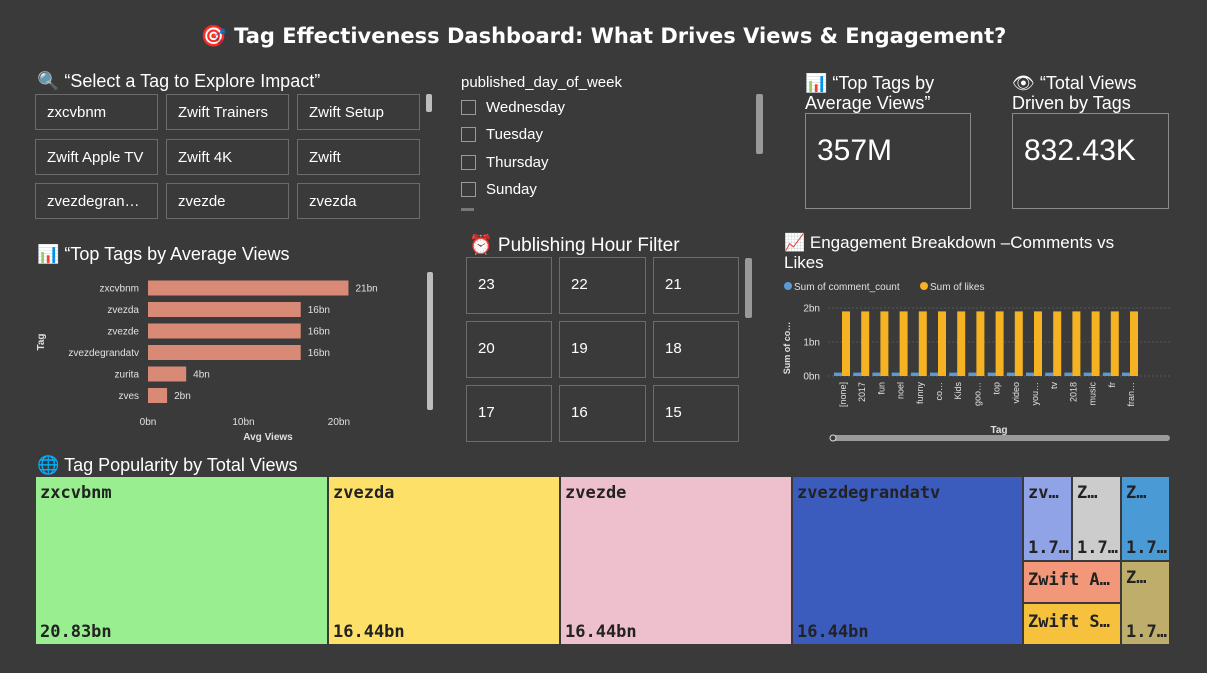 Image resolution: width=1207 pixels, height=673 pixels. I want to click on horizontal-scrollbar, so click(1000, 438).